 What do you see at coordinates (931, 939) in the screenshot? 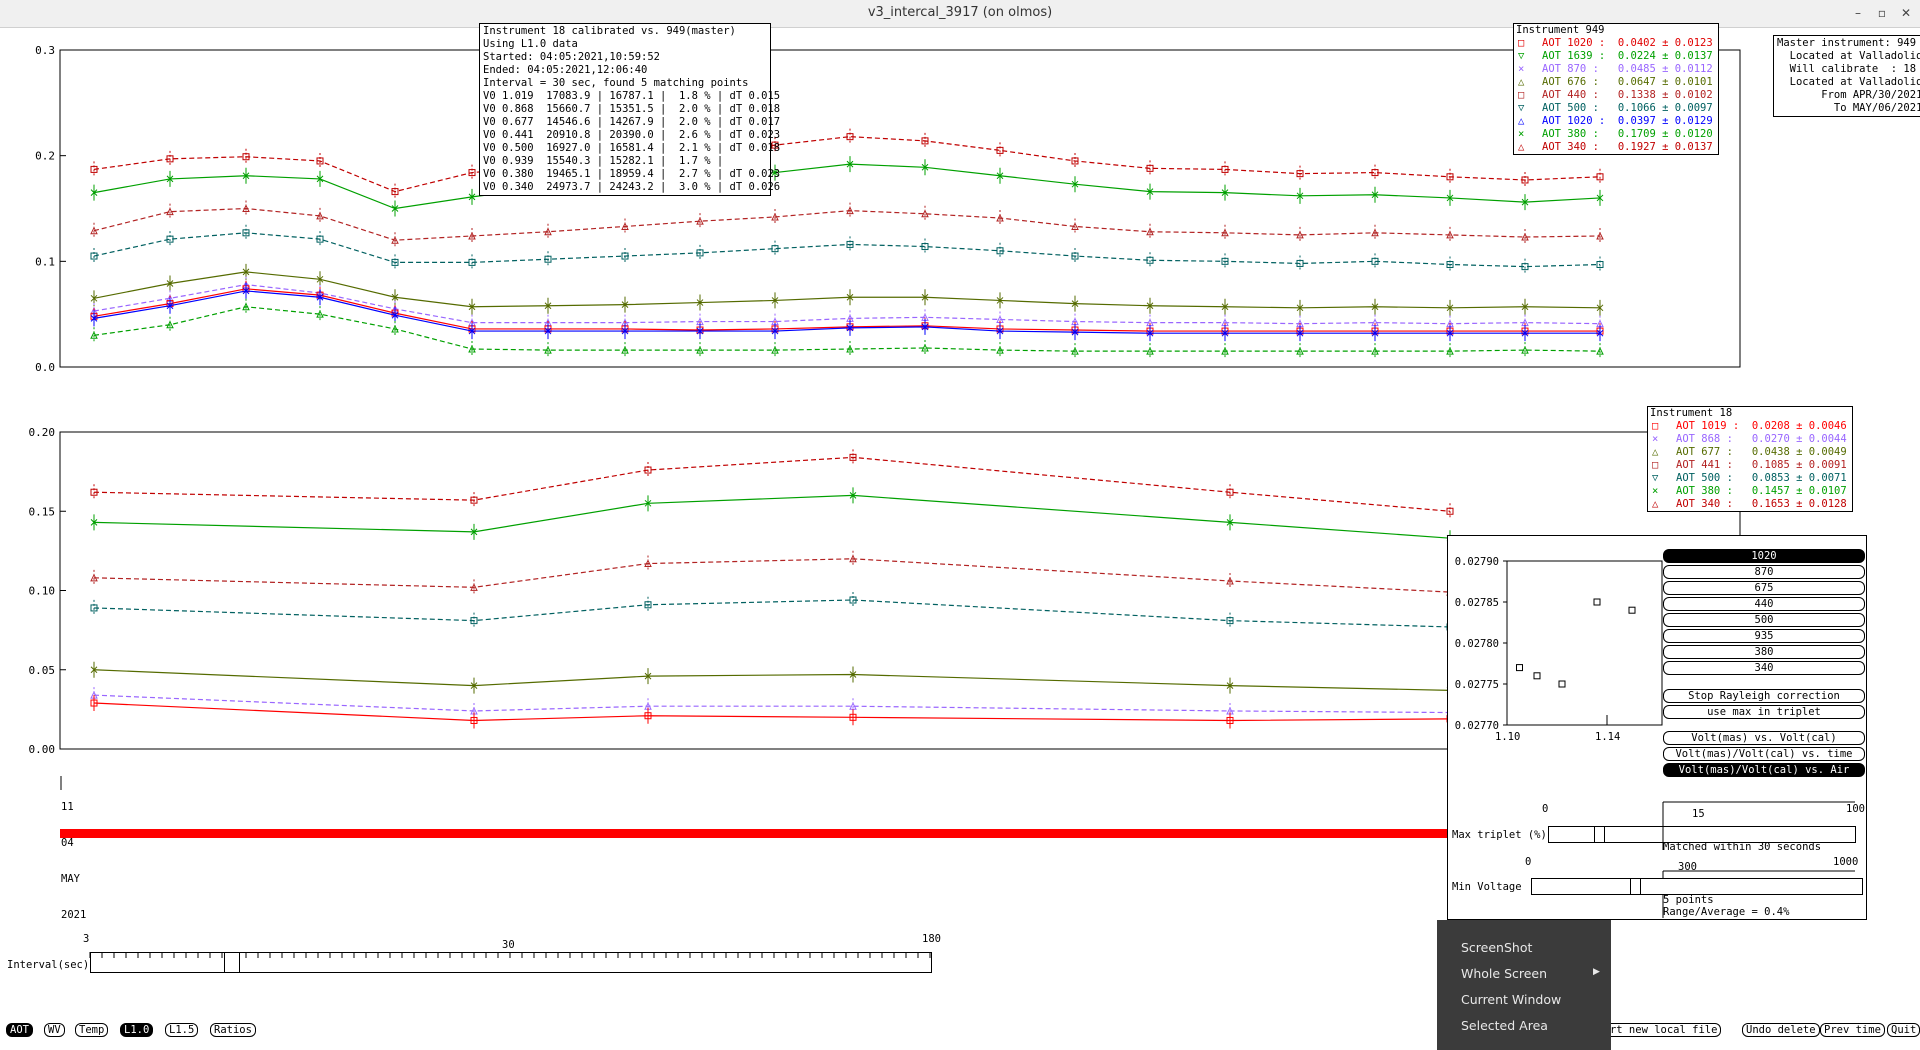
I see `interval-max: 180` at bounding box center [931, 939].